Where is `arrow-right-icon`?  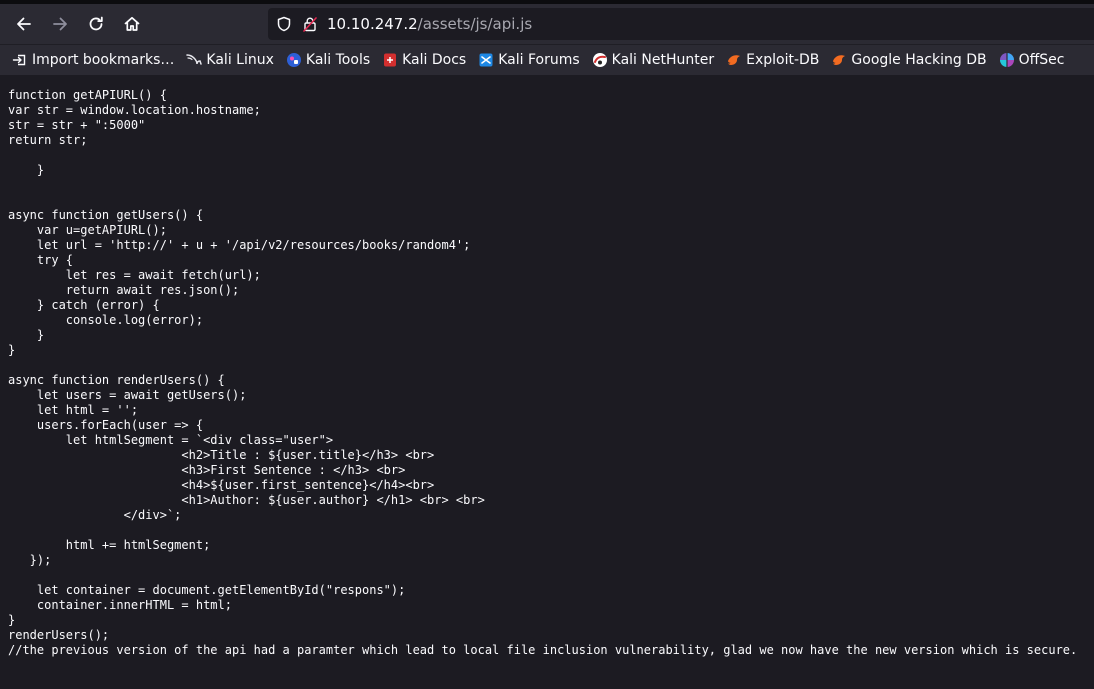 arrow-right-icon is located at coordinates (60, 24).